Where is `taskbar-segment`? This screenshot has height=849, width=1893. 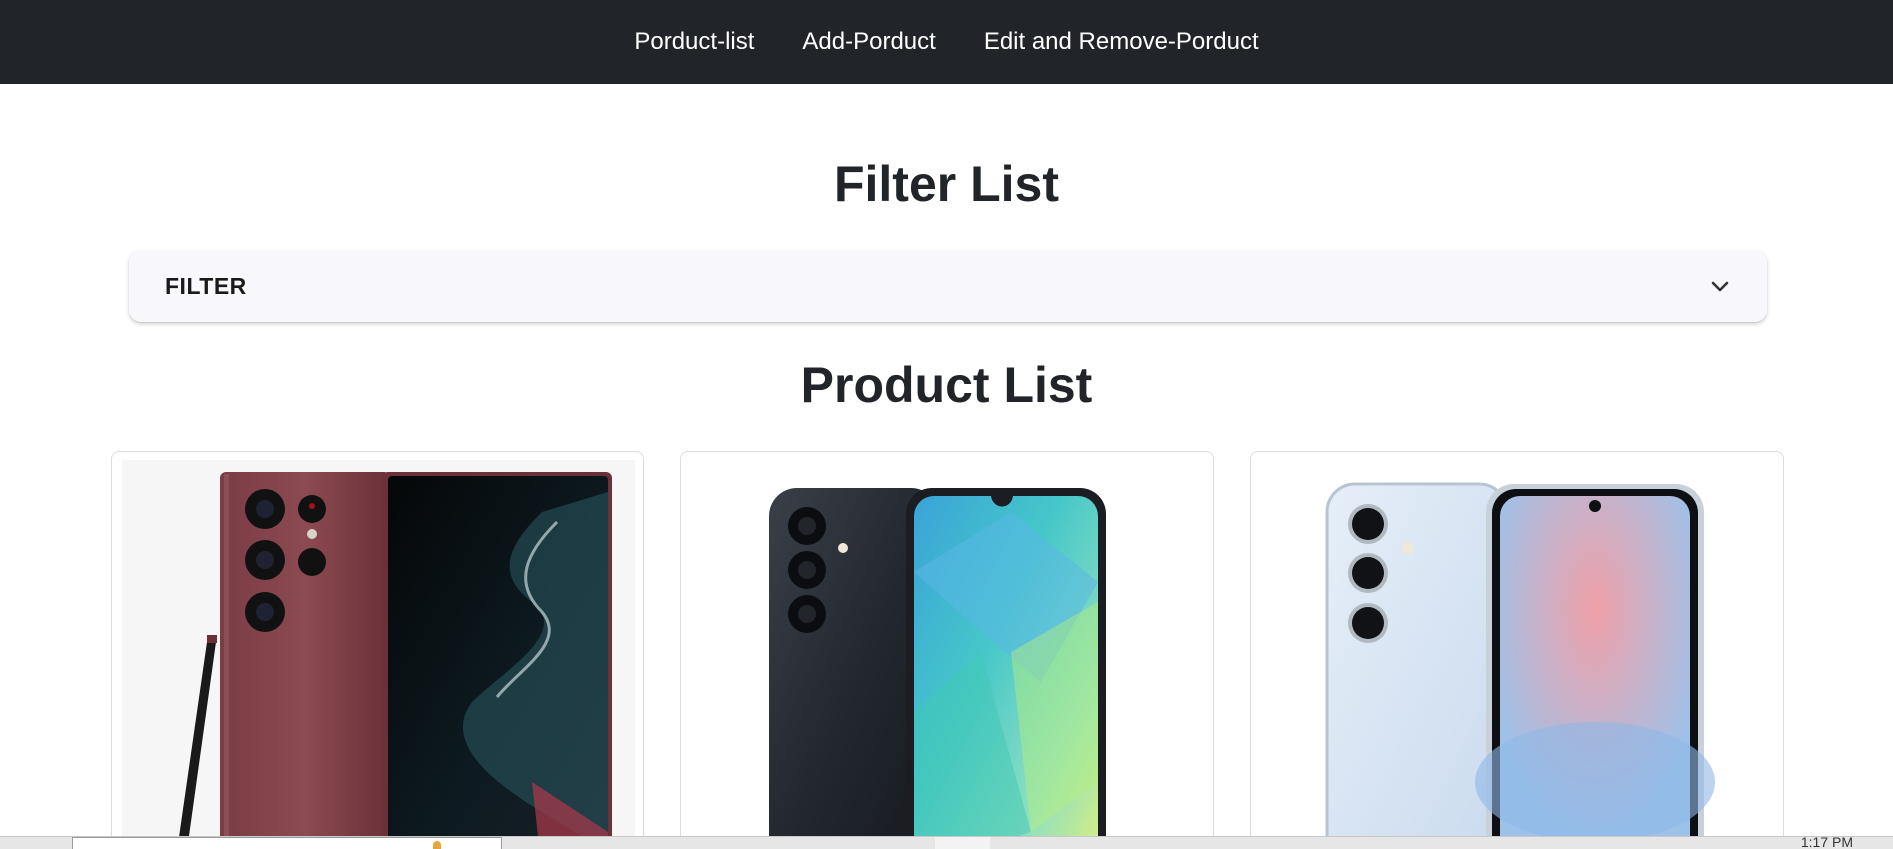
taskbar-segment is located at coordinates (962, 843).